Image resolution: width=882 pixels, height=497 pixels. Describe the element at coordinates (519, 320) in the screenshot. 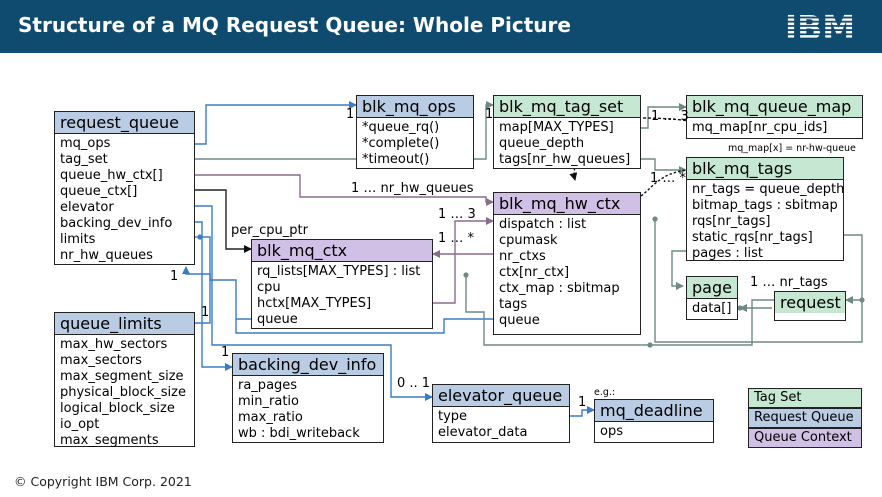

I see `field-hw-queue: queue` at that location.